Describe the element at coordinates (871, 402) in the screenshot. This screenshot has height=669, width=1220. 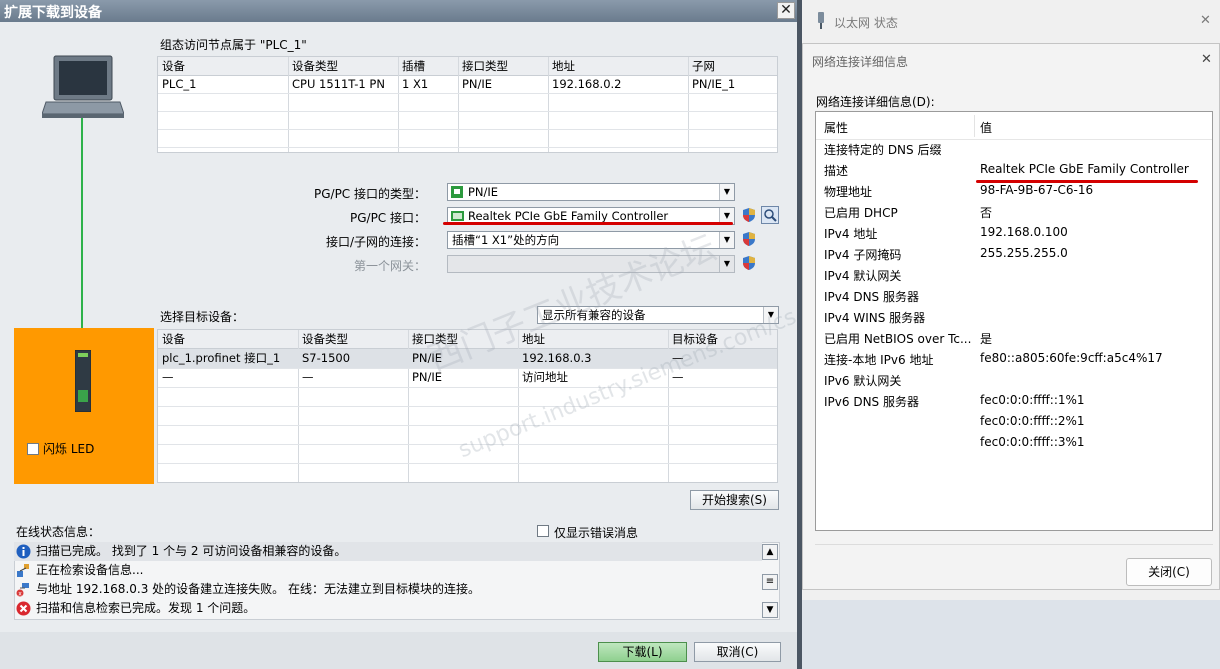
I see `property-name: IPv6 DNS 服务器` at that location.